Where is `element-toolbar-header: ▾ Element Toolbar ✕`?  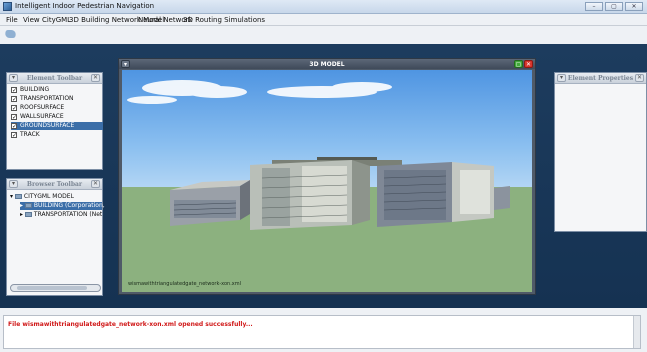
element-toolbar-header: ▾ Element Toolbar ✕ is located at coordinates (54, 78).